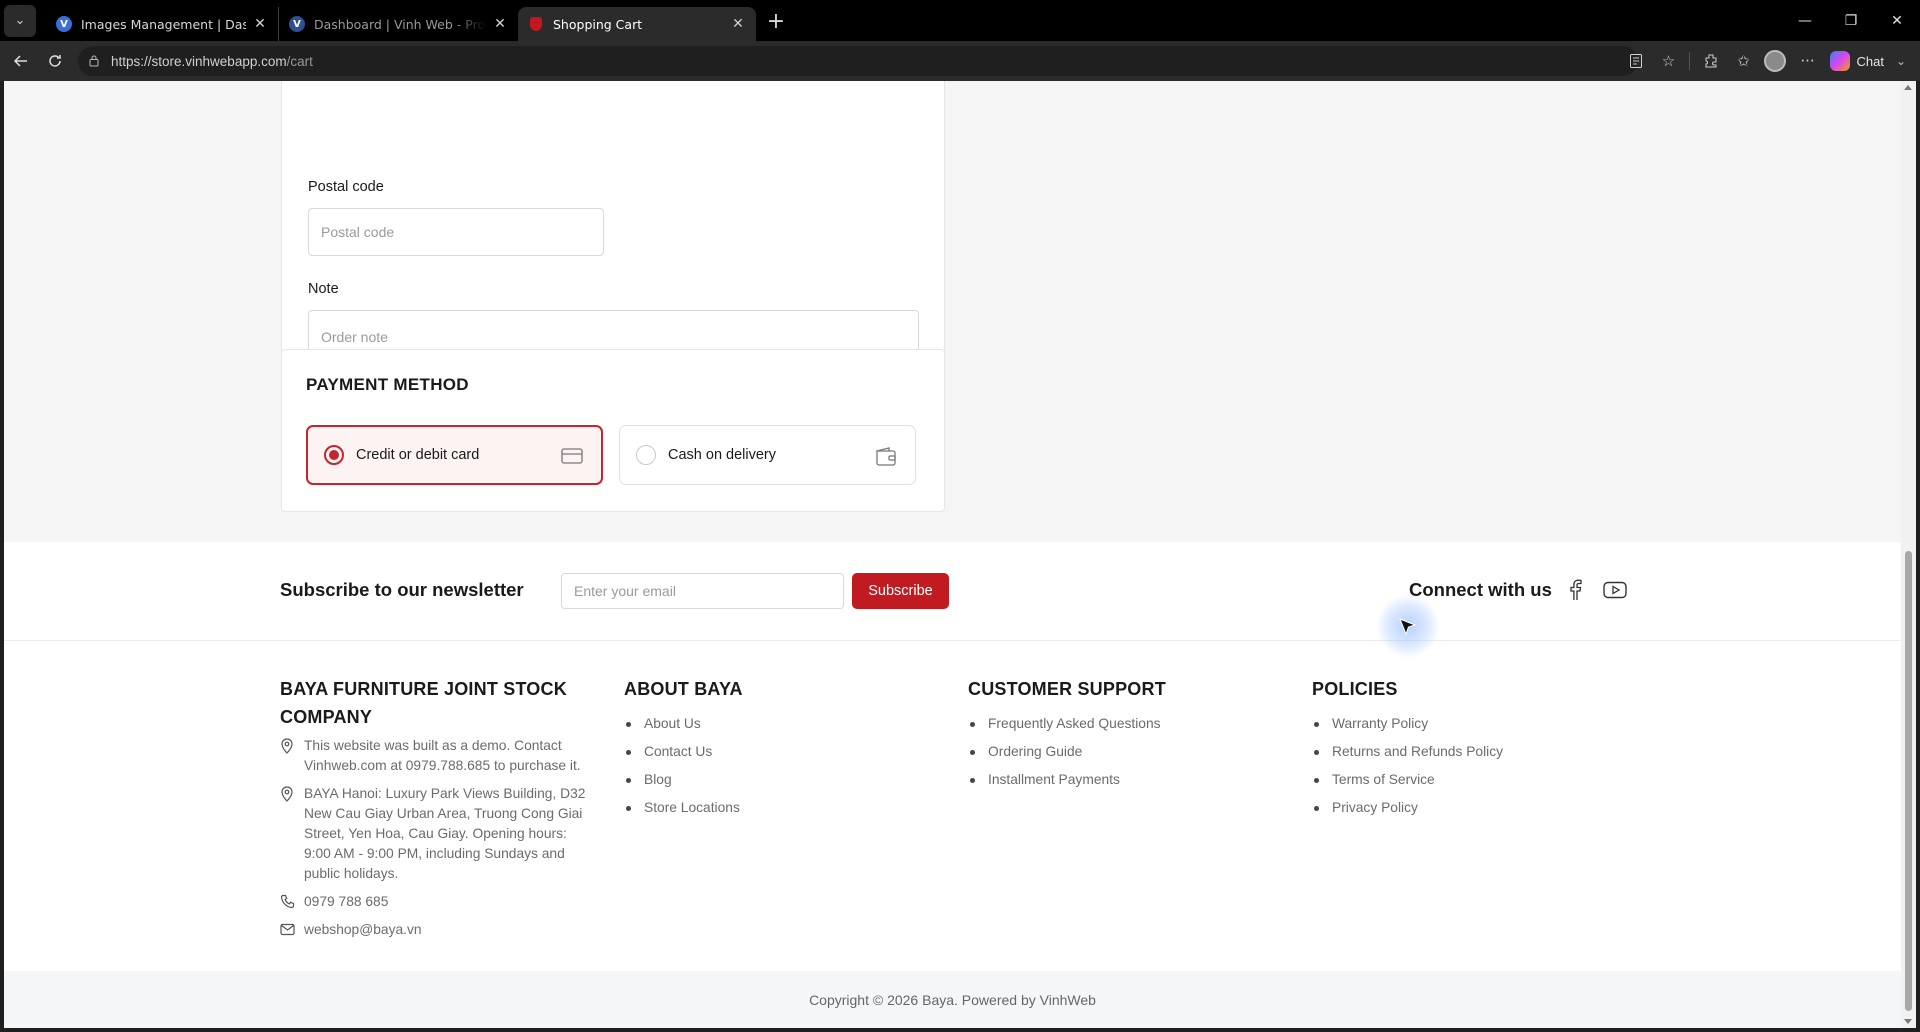 This screenshot has width=1920, height=1032. Describe the element at coordinates (358, 232) in the screenshot. I see `postal-code-placeholder: Postal code` at that location.